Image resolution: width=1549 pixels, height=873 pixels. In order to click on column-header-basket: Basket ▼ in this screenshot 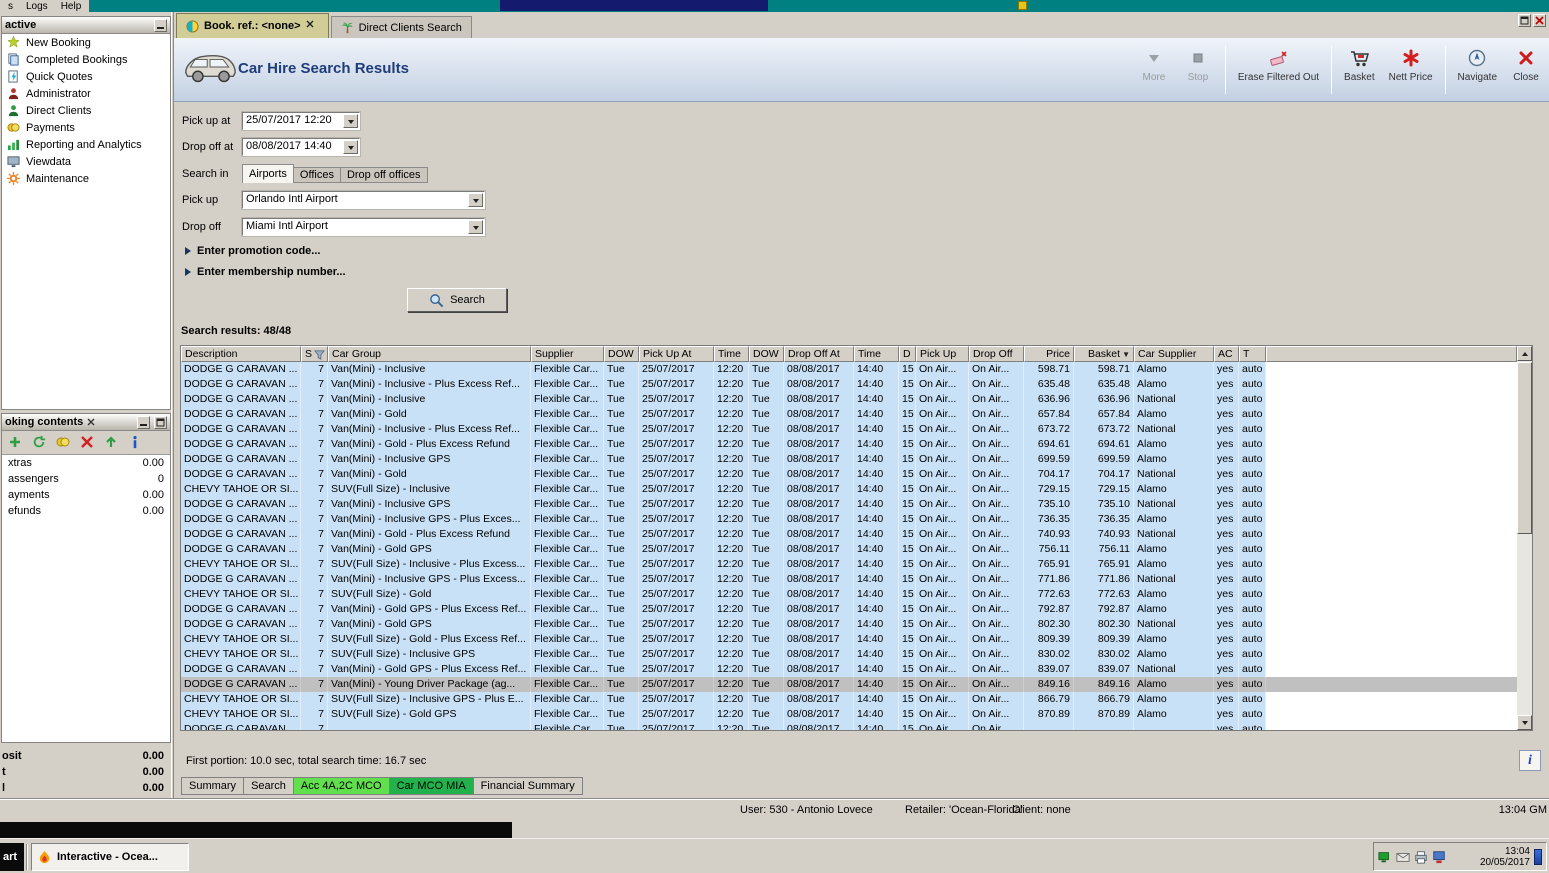, I will do `click(1104, 354)`.